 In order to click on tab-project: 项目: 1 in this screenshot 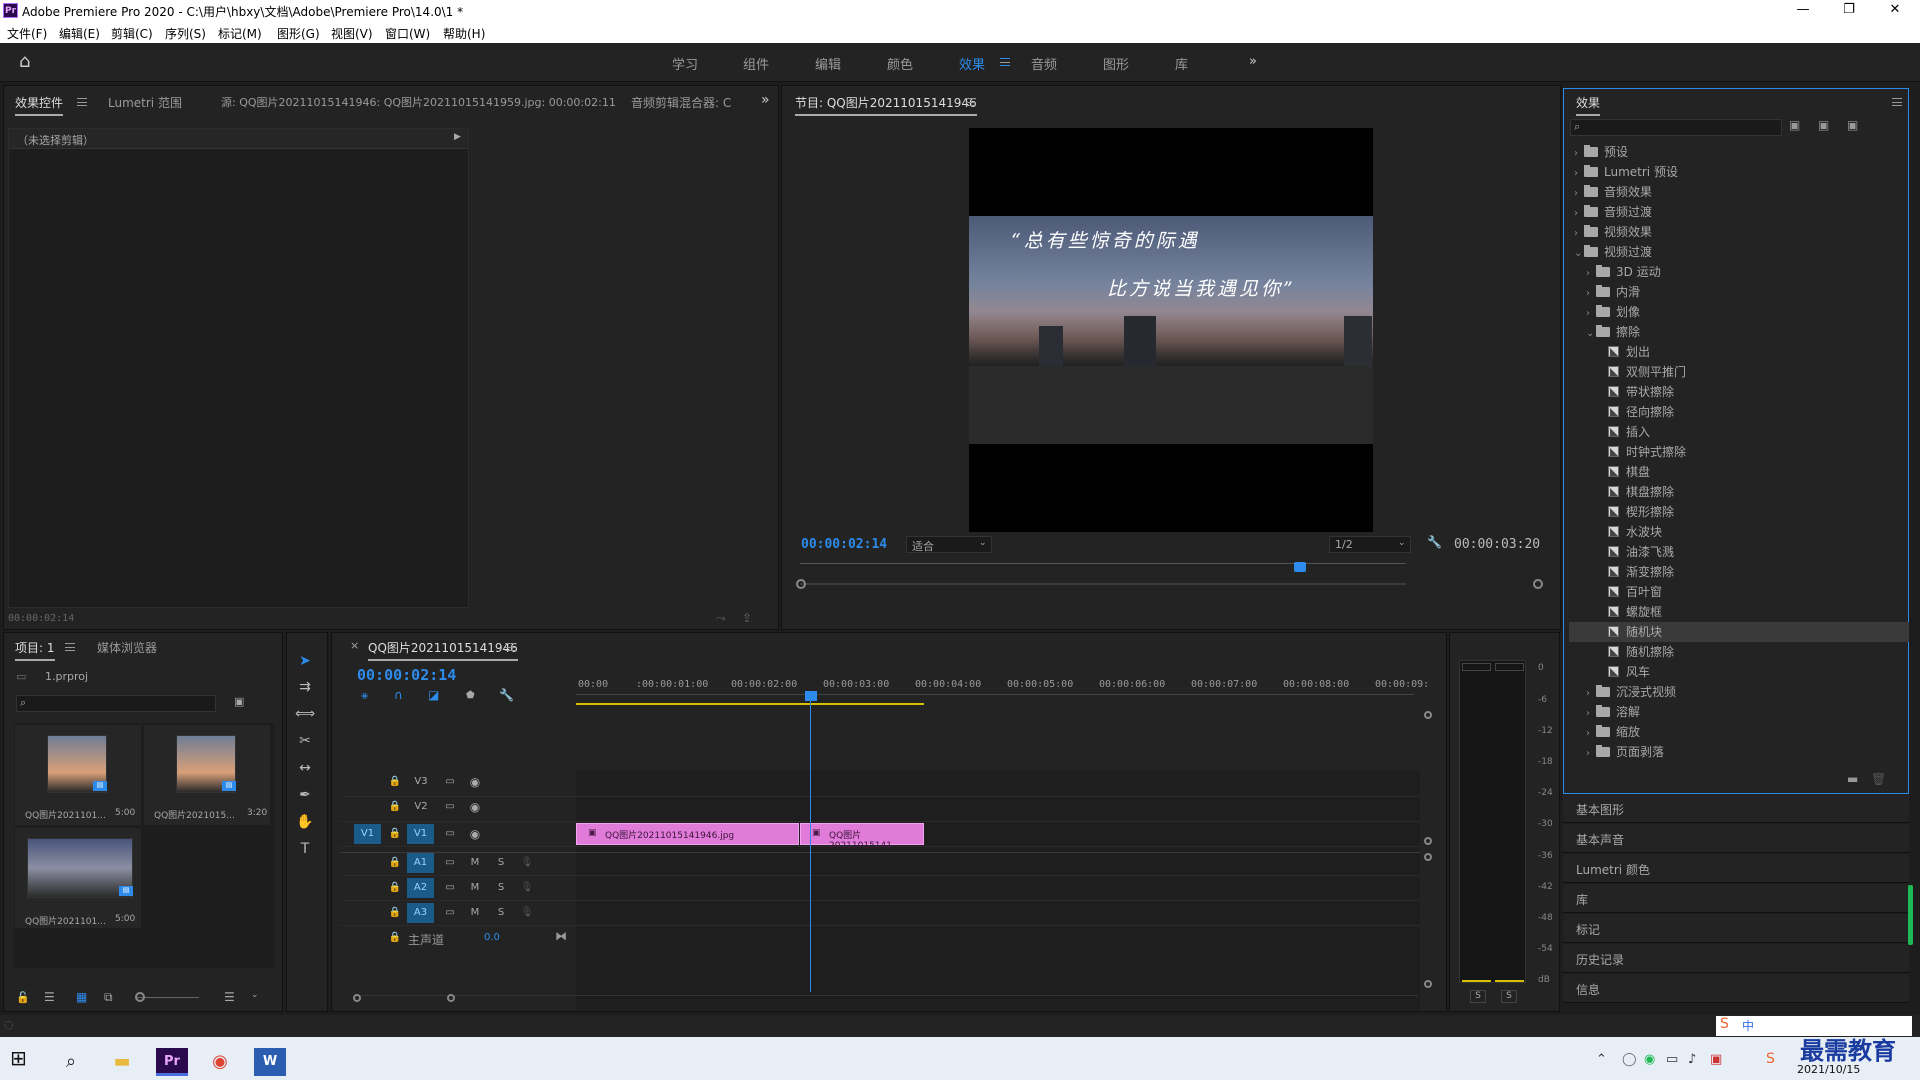, I will do `click(35, 650)`.